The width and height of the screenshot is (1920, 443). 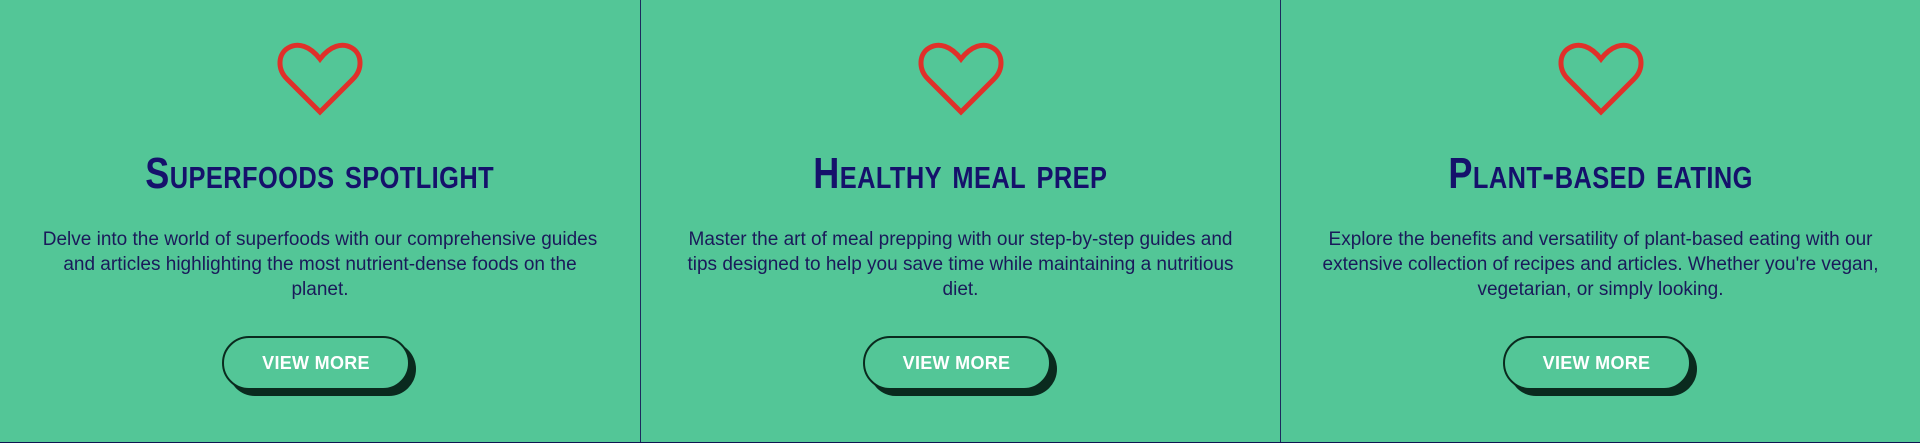 I want to click on card-title: Superfoods spotlight, so click(x=320, y=173).